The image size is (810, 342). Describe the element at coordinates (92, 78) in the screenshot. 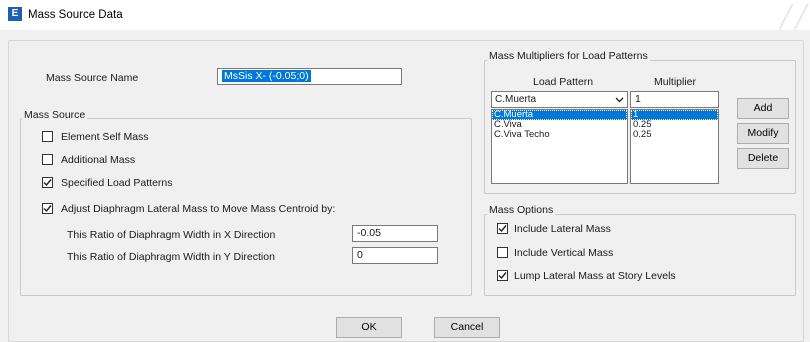

I see `mass-source-name-label: Mass Source Name` at that location.